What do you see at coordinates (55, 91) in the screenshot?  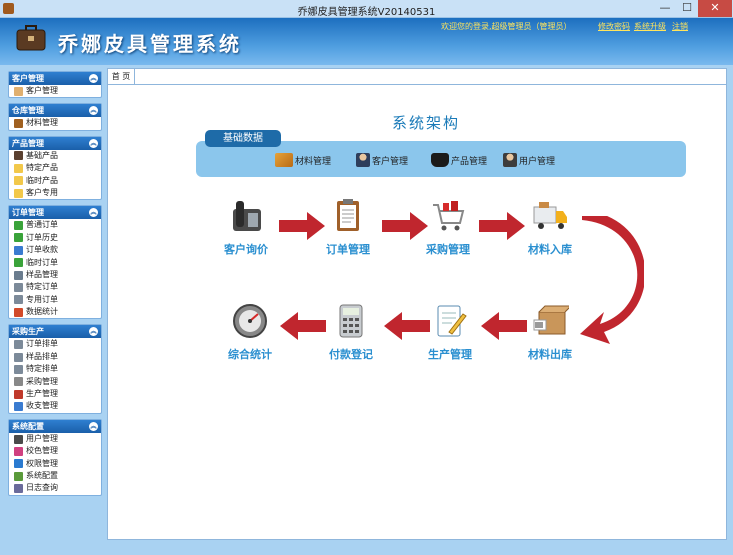 I see `sidebar-item: 客户管理` at bounding box center [55, 91].